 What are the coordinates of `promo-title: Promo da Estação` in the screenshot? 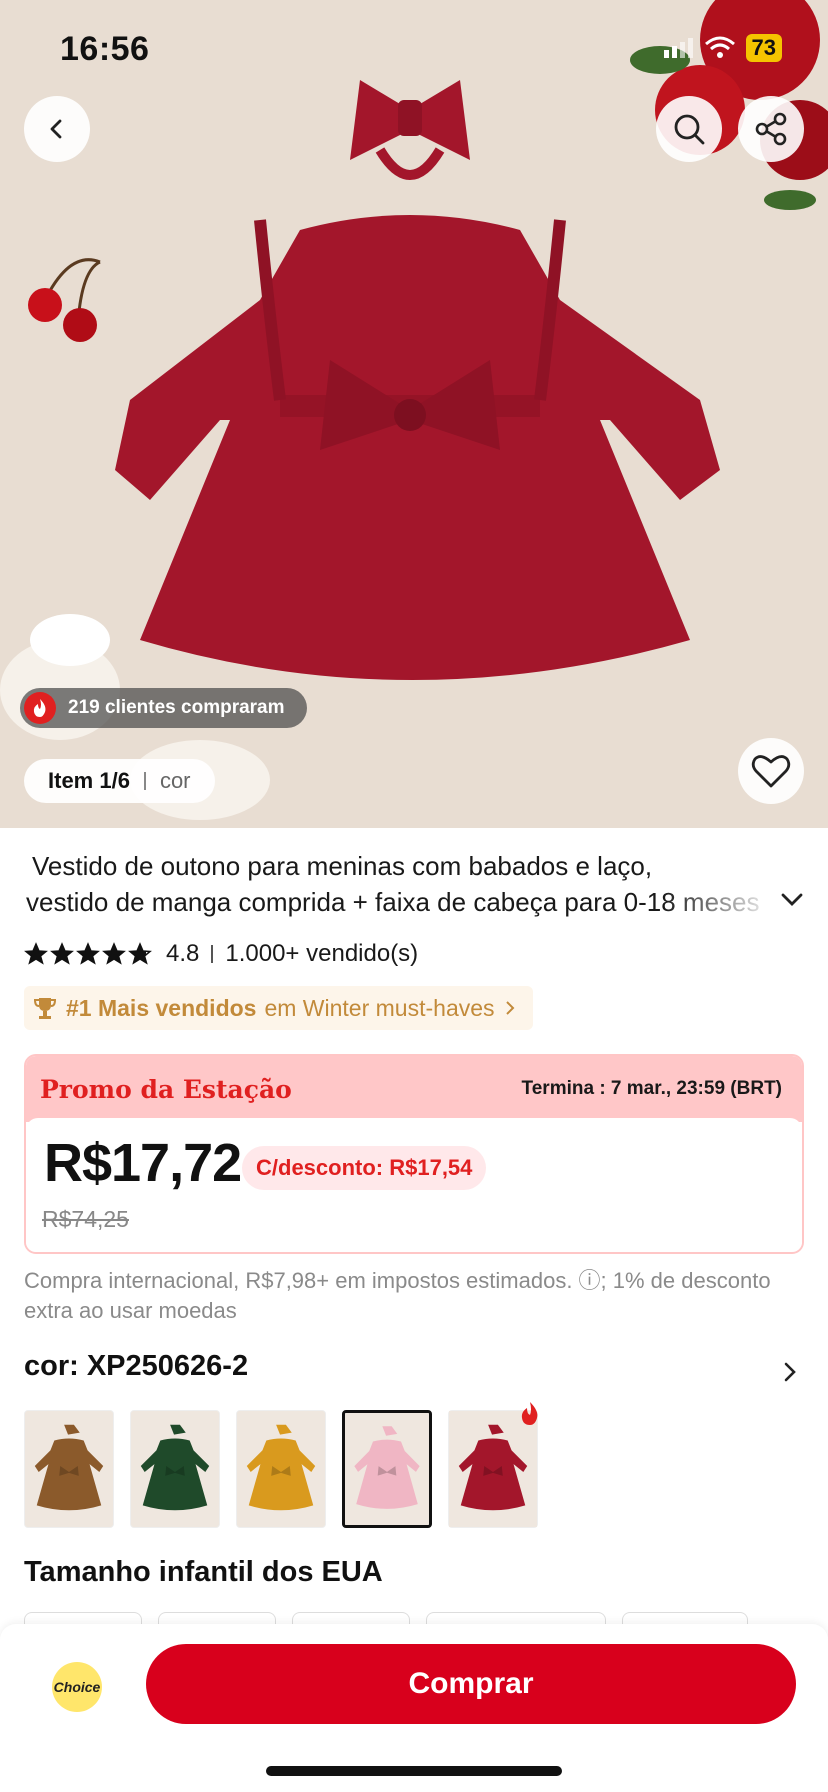 It's located at (166, 1089).